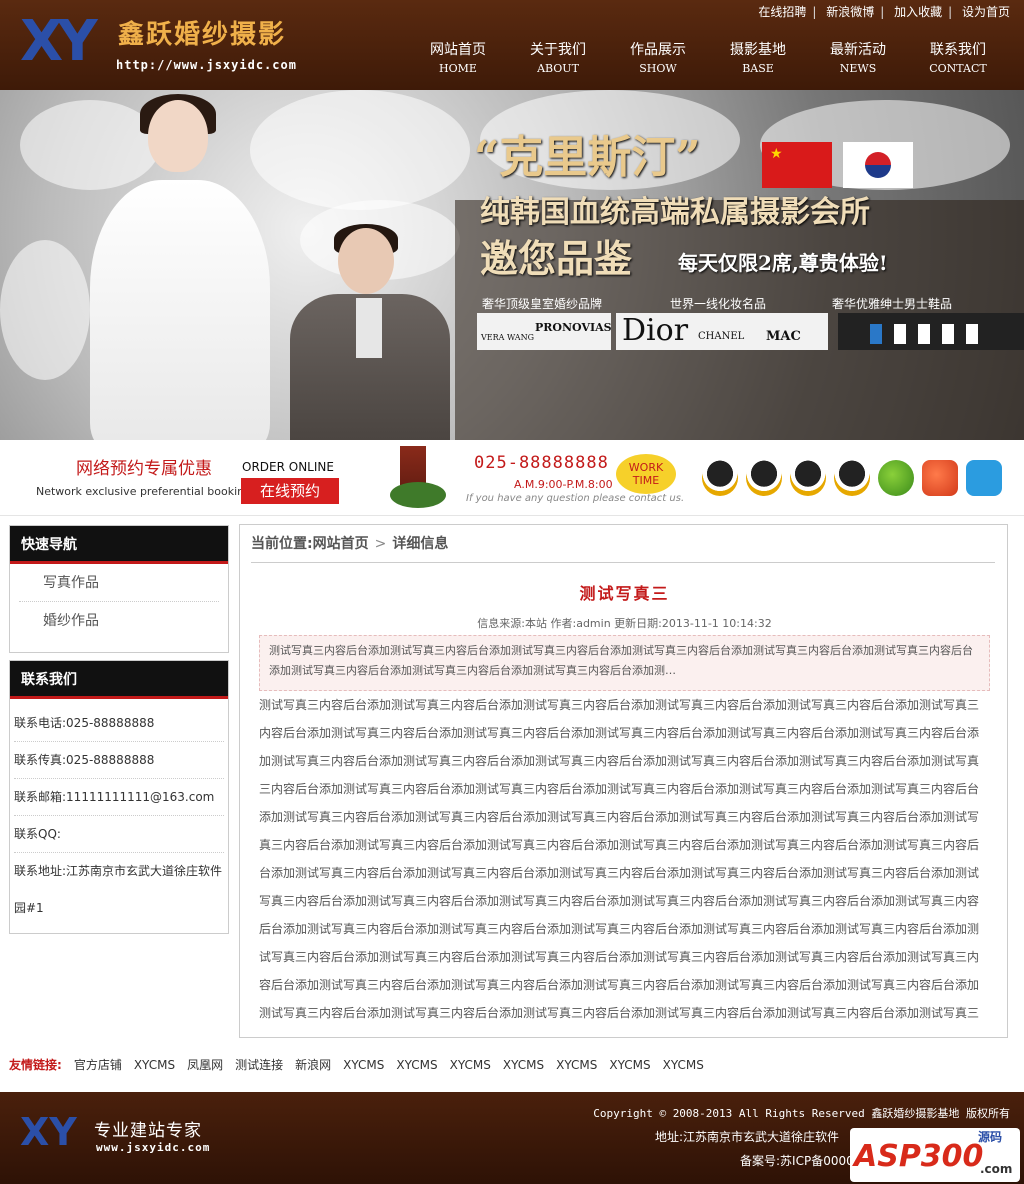 This screenshot has height=1184, width=1024. I want to click on online-booking-button: 在线预约, so click(290, 491).